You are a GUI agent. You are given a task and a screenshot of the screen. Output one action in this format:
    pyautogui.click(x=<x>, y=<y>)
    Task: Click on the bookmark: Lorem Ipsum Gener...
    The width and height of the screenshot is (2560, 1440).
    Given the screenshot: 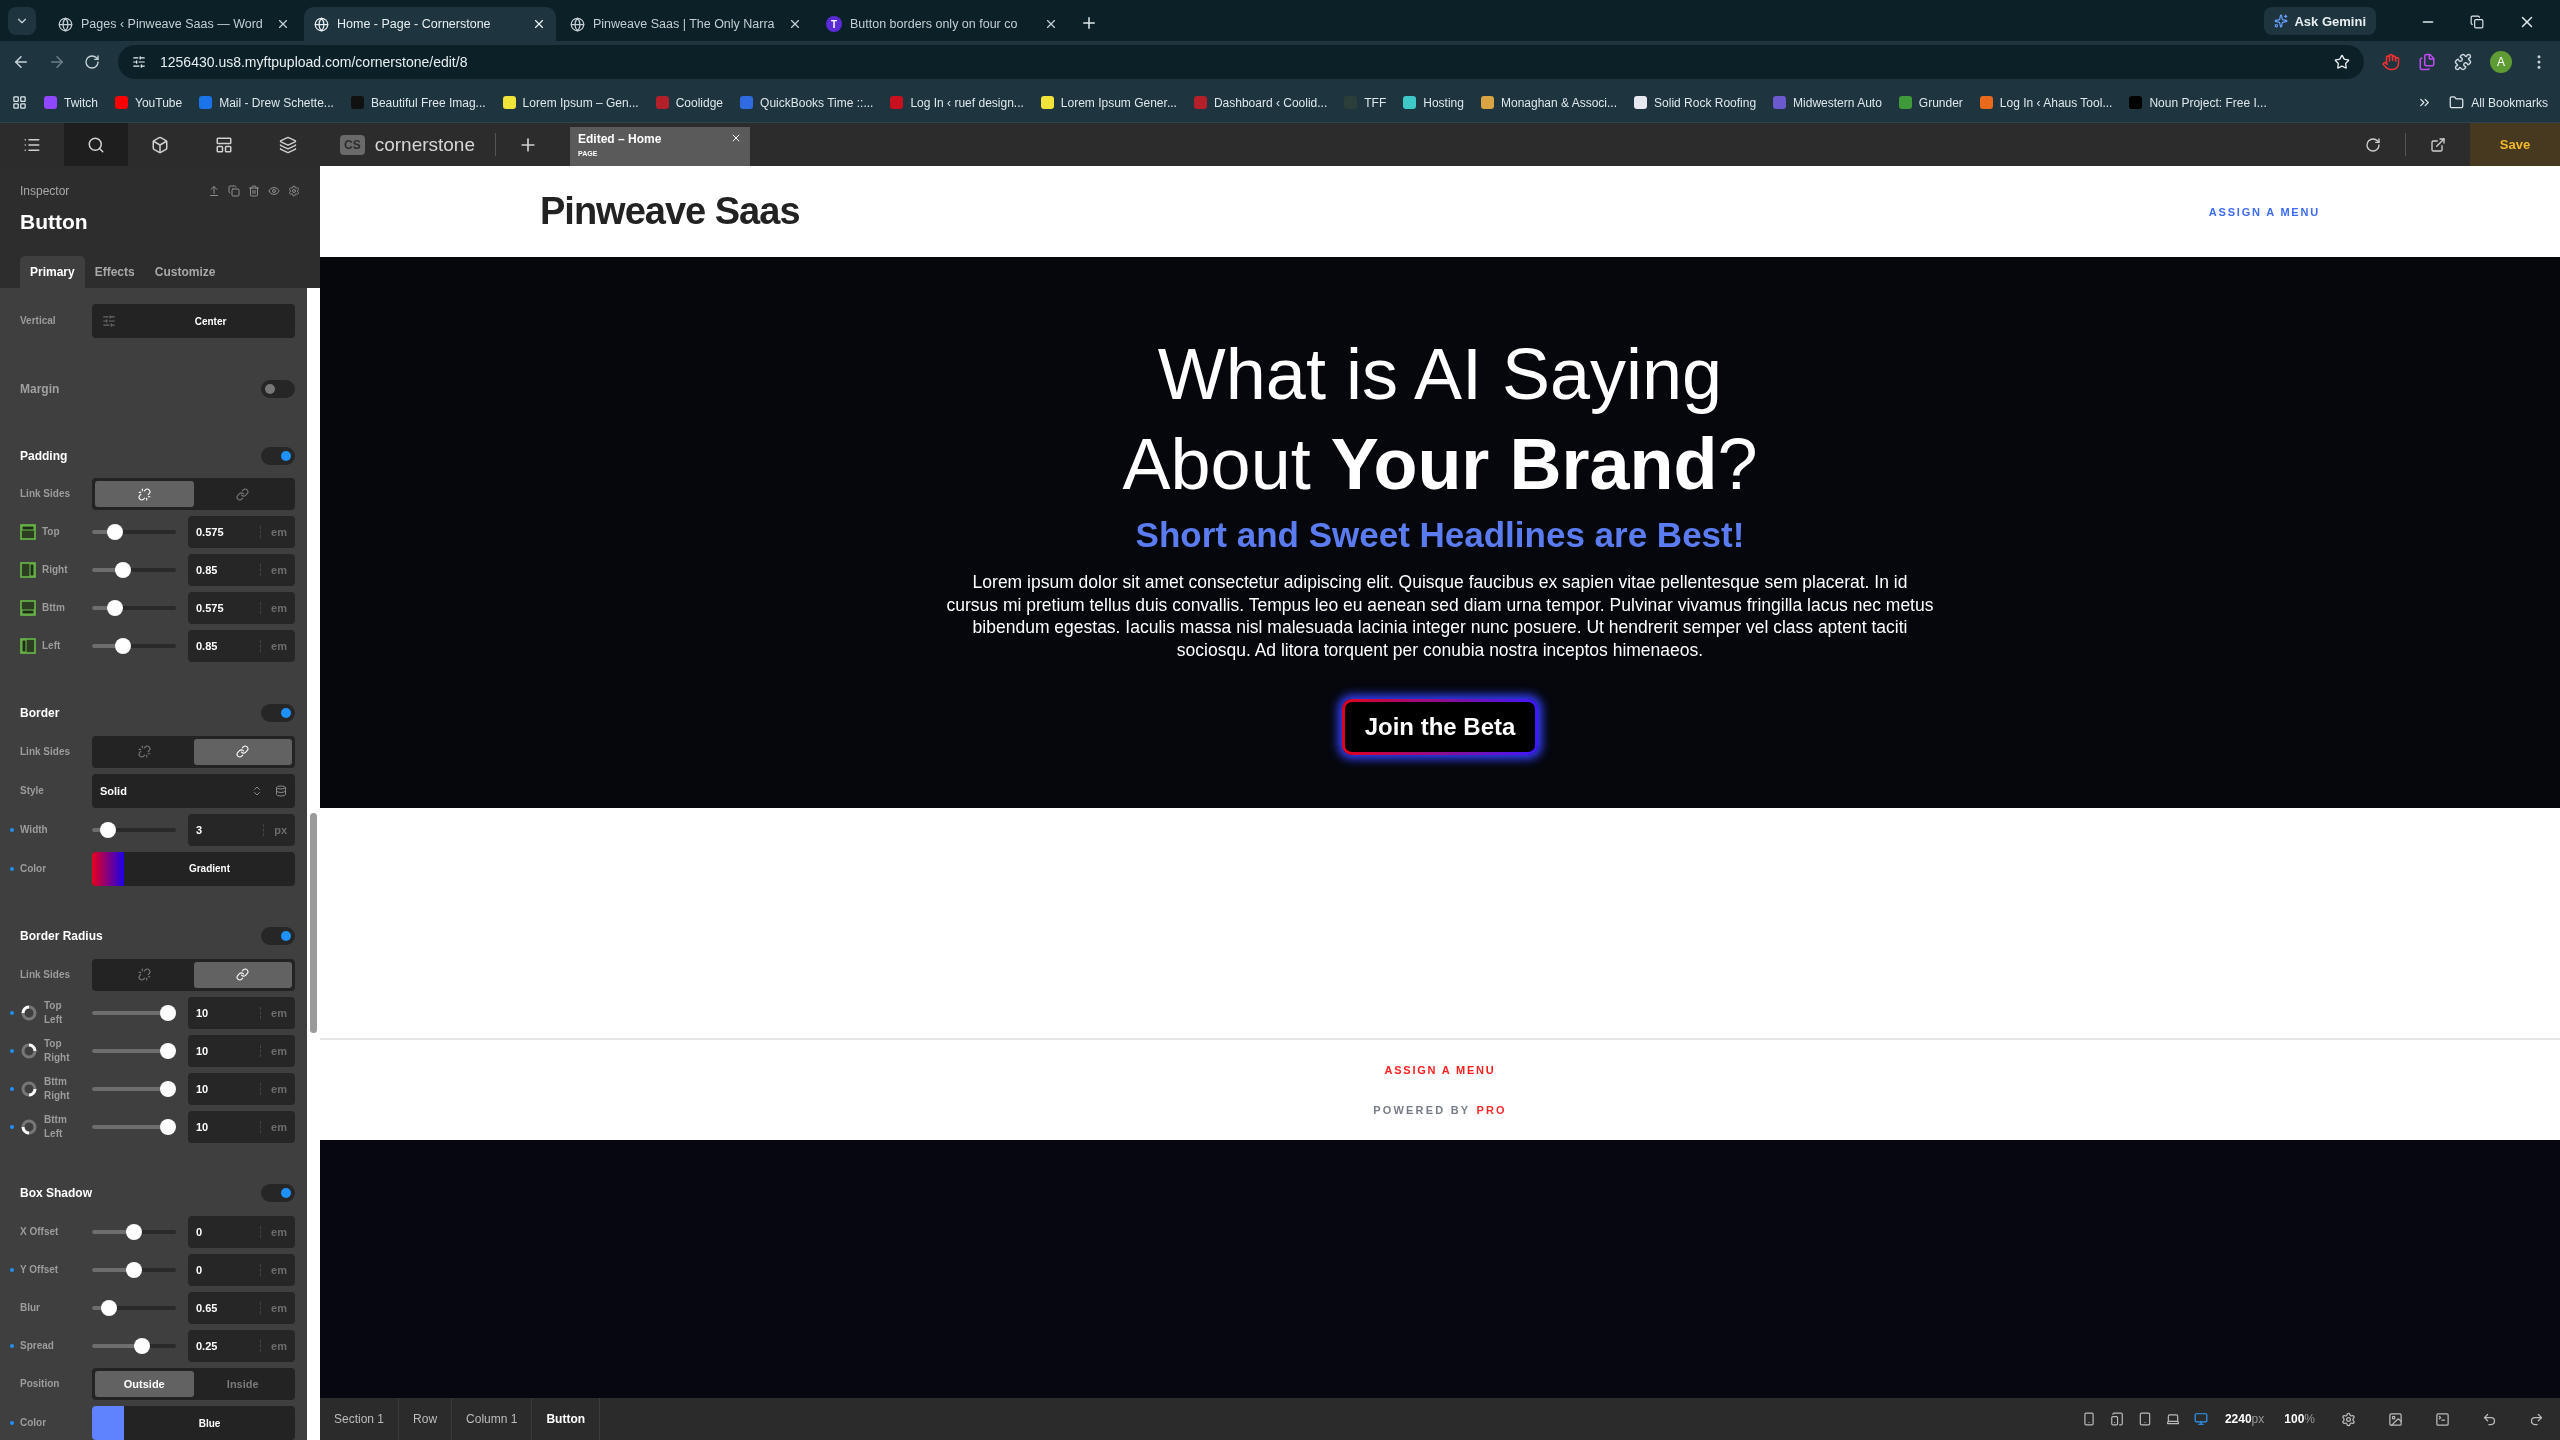 What is the action you would take?
    pyautogui.click(x=1108, y=102)
    